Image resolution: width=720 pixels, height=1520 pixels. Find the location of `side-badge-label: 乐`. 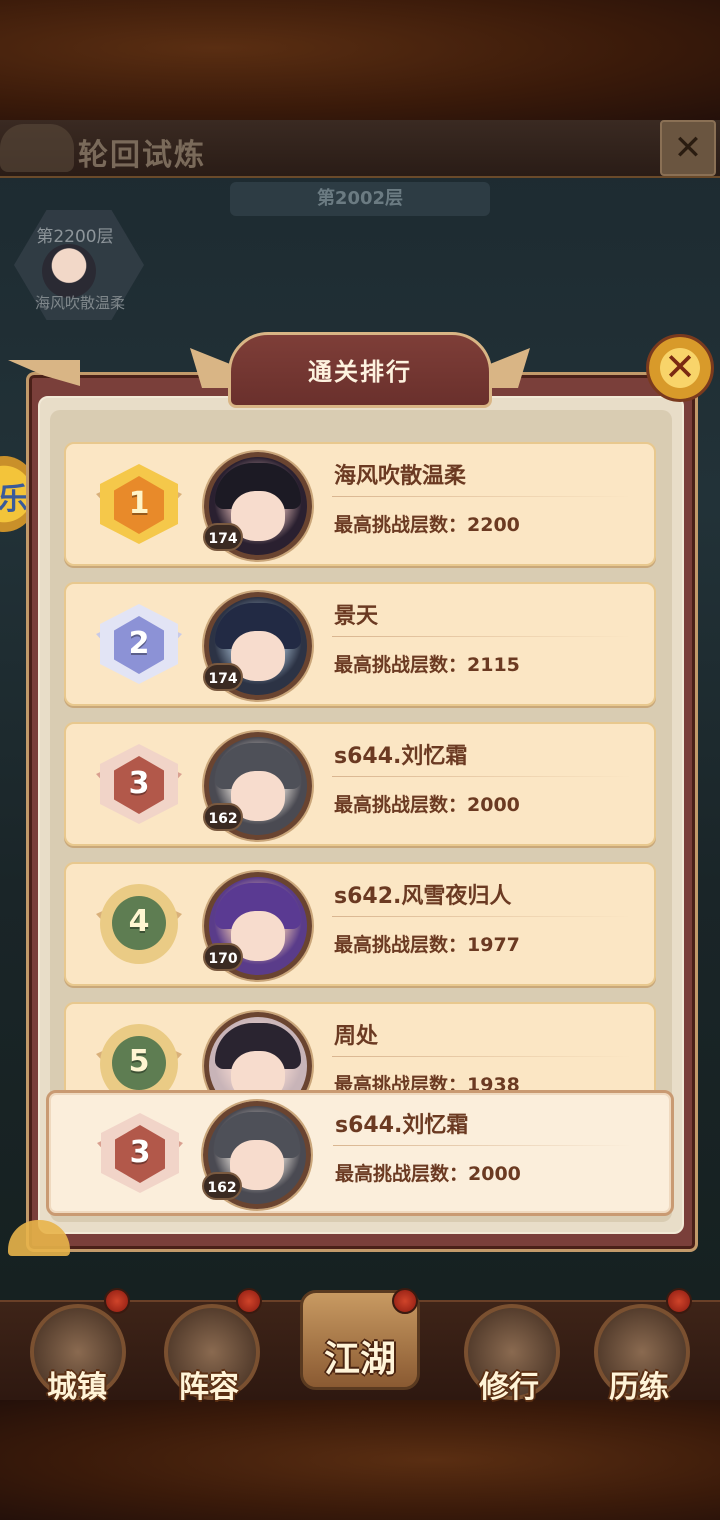

side-badge-label: 乐 is located at coordinates (14, 499).